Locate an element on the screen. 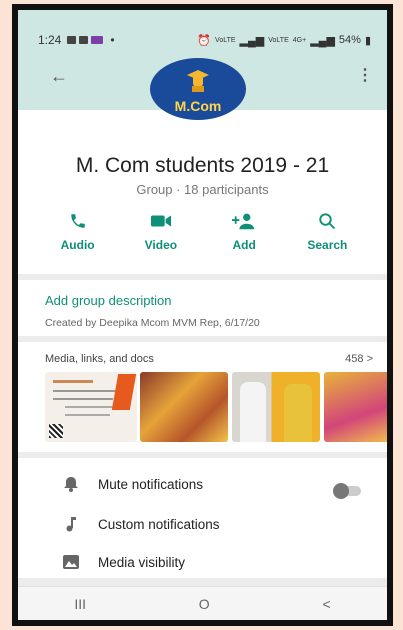 This screenshot has height=630, width=403. qr-code-icon is located at coordinates (56, 431).